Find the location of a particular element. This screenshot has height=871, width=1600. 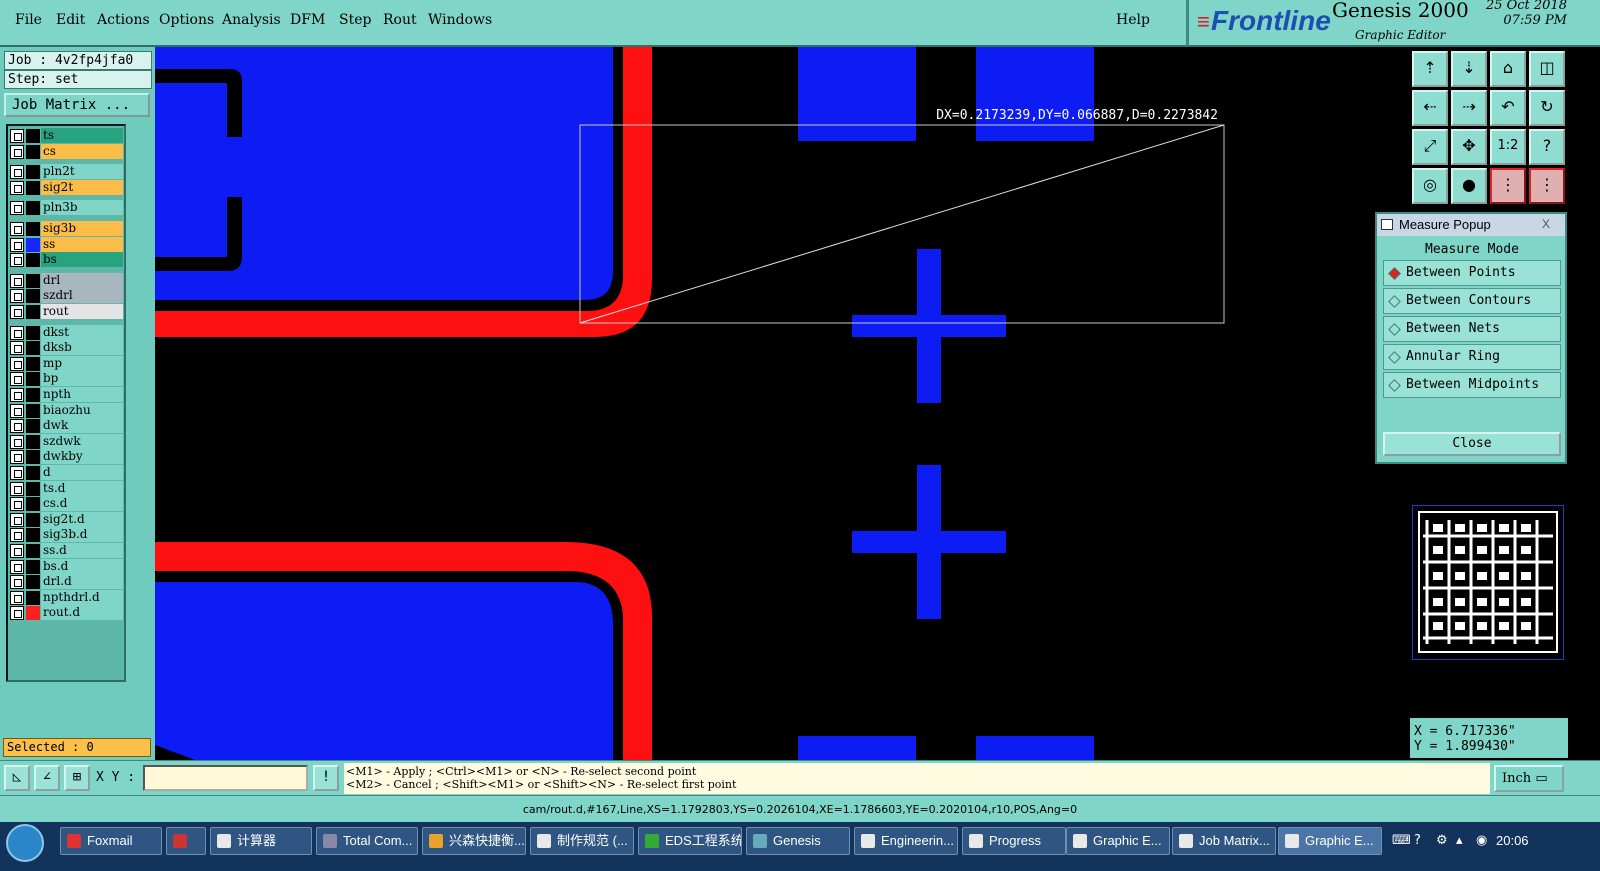

layer-name: szdrl is located at coordinates (82, 296).